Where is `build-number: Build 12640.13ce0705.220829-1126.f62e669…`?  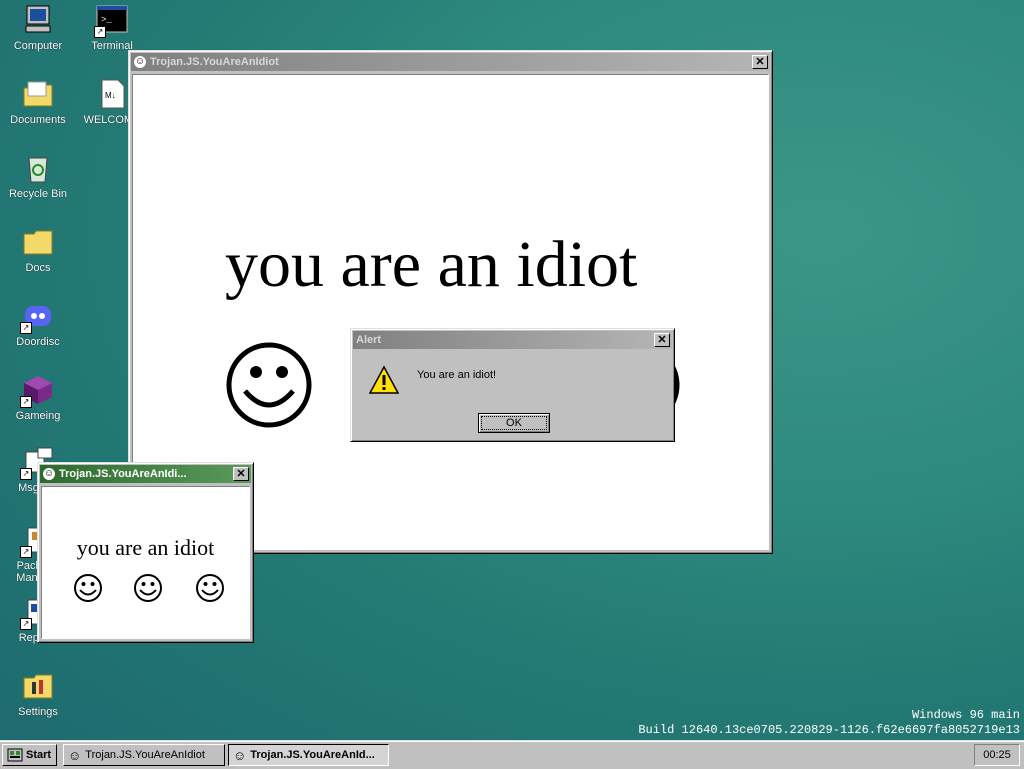
build-number: Build 12640.13ce0705.220829-1126.f62e669… is located at coordinates (829, 730).